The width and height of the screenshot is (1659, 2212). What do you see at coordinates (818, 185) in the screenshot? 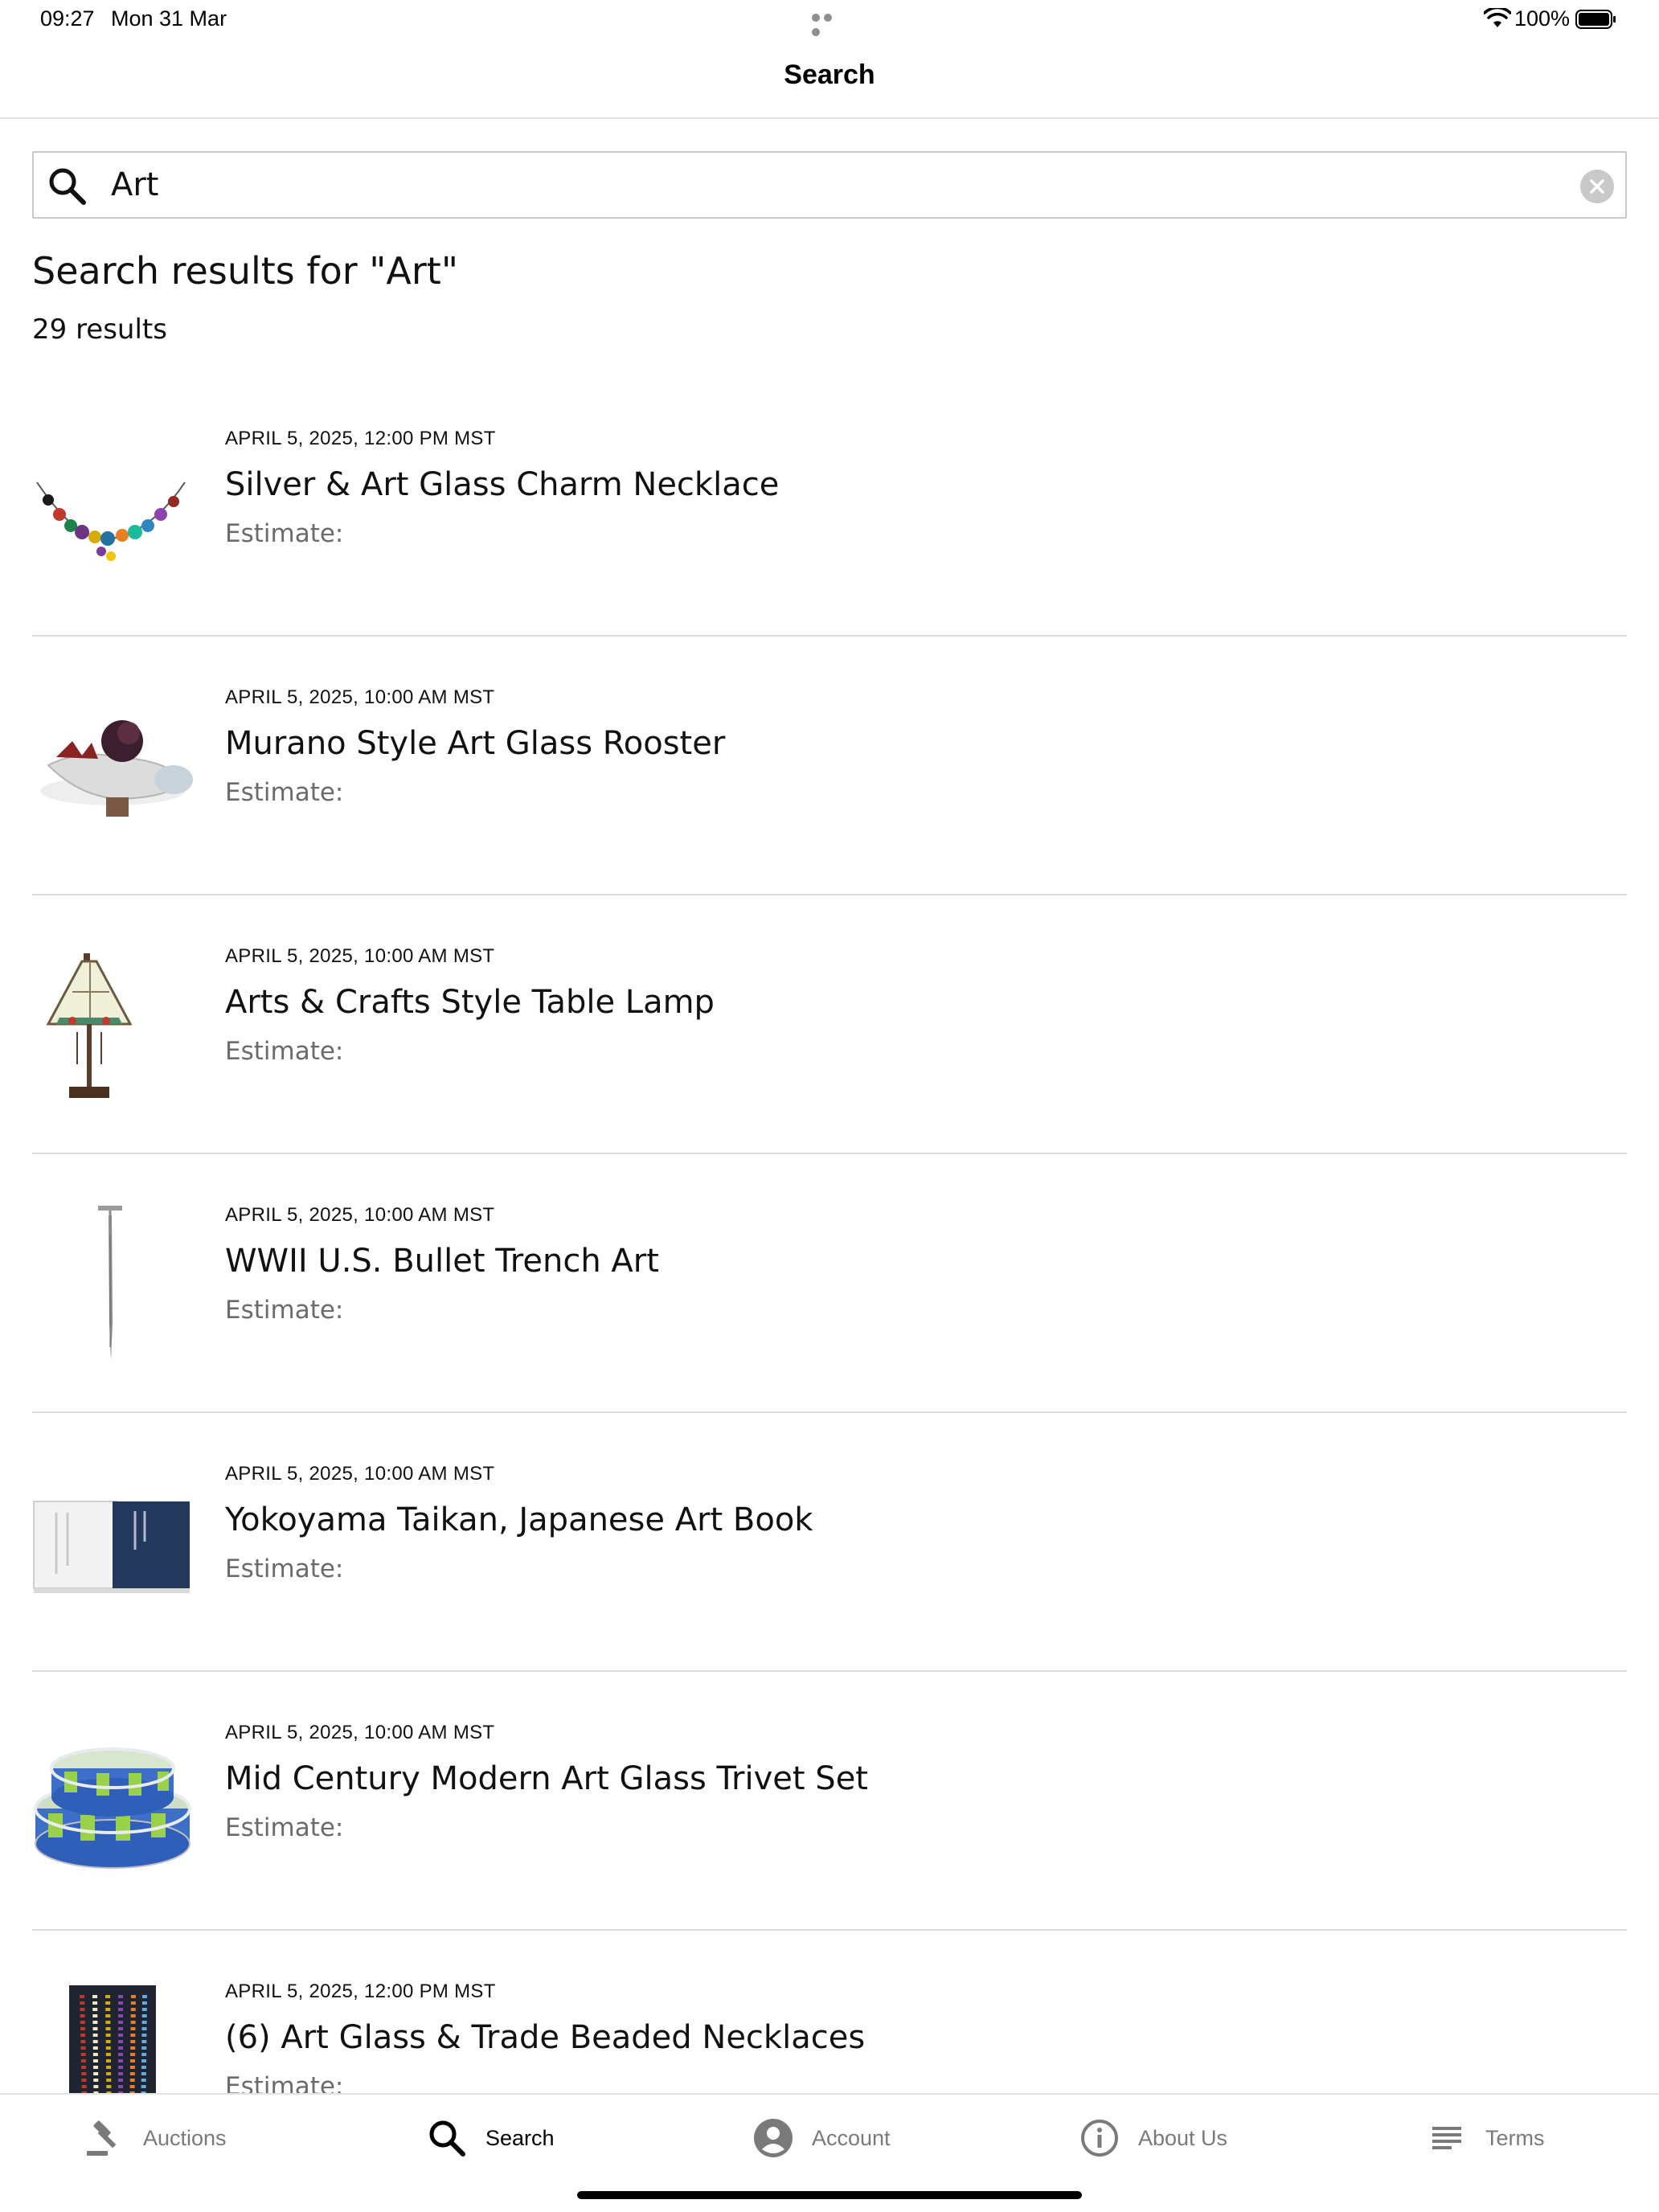
I see `search-input` at bounding box center [818, 185].